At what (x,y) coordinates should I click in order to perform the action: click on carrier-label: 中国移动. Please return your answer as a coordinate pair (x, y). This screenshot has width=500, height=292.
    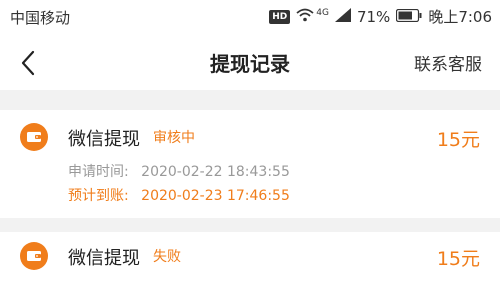
    Looking at the image, I should click on (40, 18).